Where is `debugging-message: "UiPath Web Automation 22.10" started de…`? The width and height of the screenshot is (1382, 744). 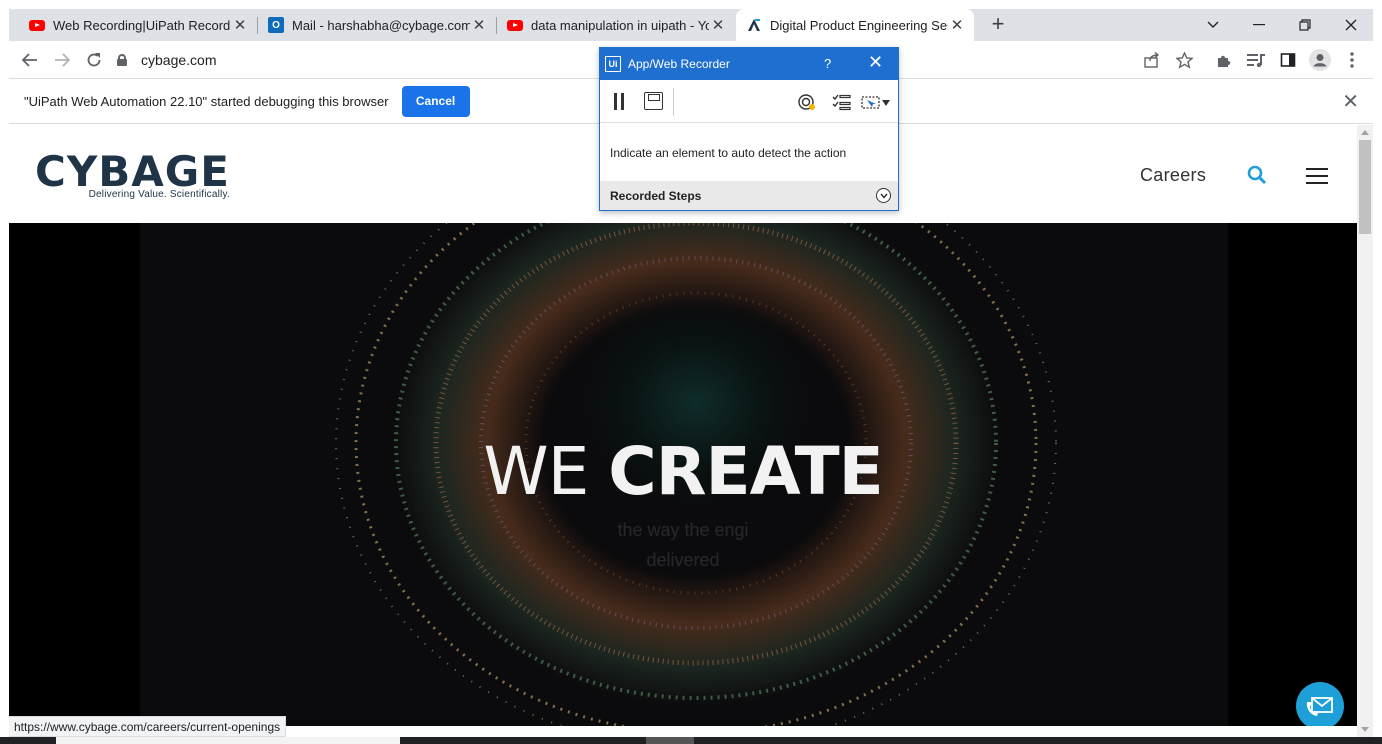
debugging-message: "UiPath Web Automation 22.10" started de… is located at coordinates (206, 101).